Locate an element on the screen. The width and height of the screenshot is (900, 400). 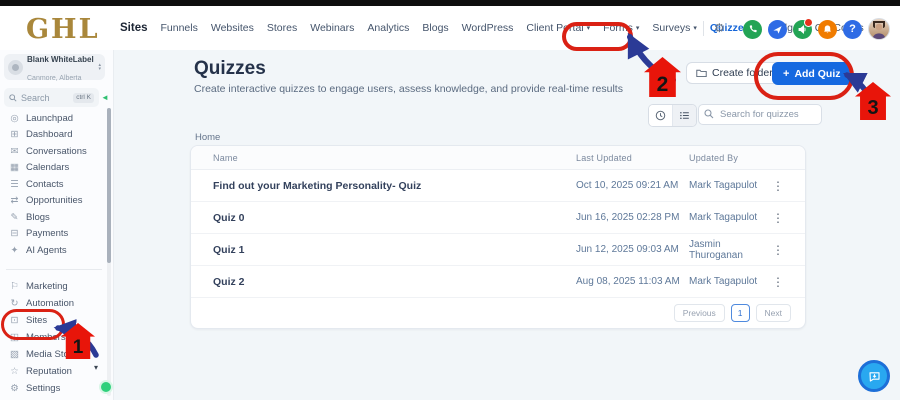
sidebar-scrollbar-thumb is located at coordinates (109, 185).